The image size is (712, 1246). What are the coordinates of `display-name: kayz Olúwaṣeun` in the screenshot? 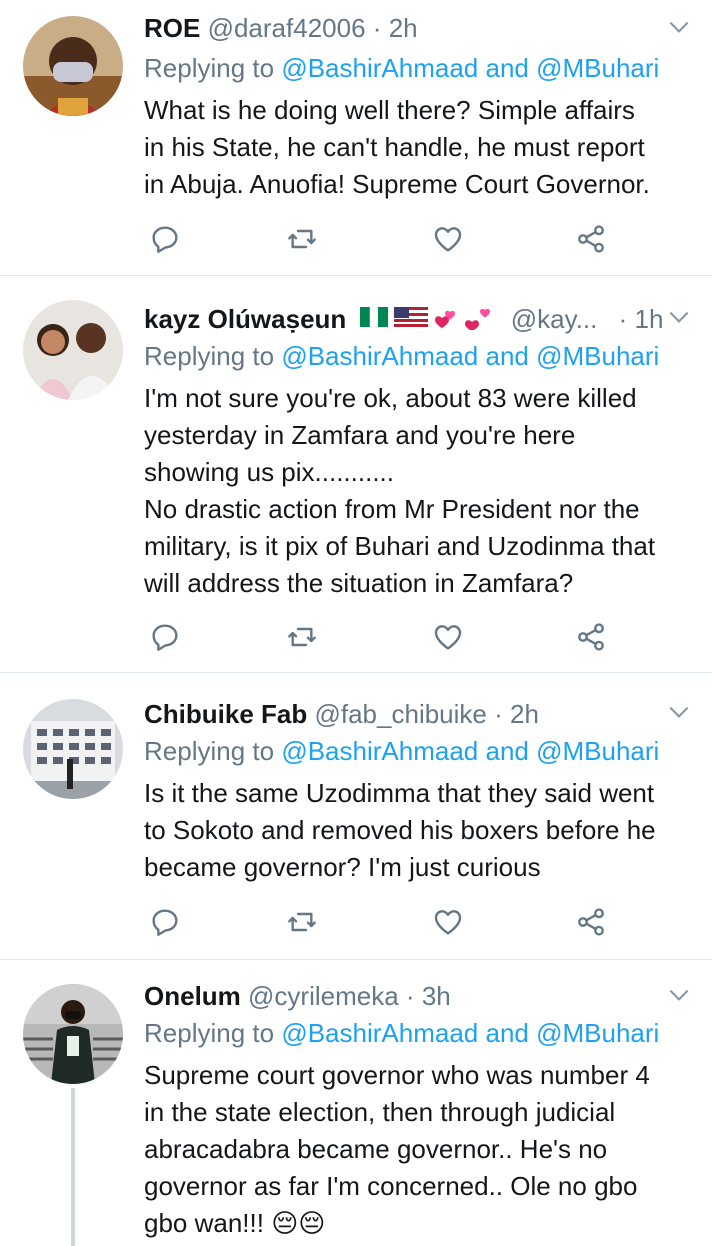 It's located at (245, 319).